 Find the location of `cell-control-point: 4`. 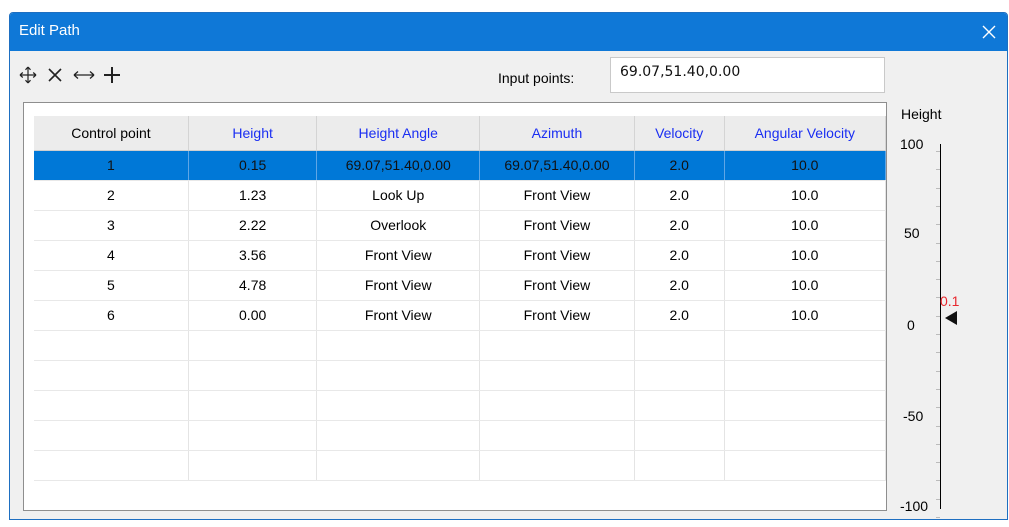

cell-control-point: 4 is located at coordinates (111, 255).